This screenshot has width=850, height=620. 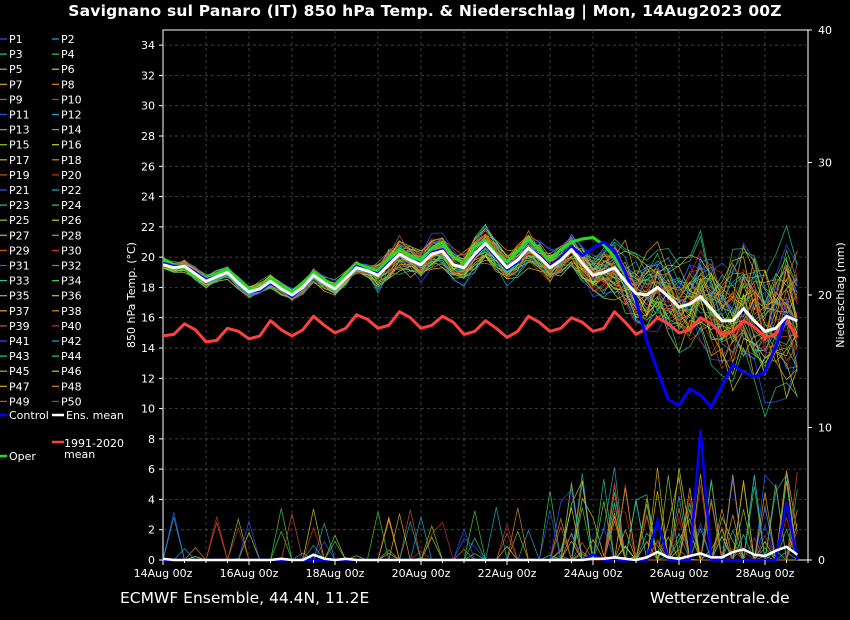 What do you see at coordinates (22, 456) in the screenshot?
I see `legend-item-oper: Oper` at bounding box center [22, 456].